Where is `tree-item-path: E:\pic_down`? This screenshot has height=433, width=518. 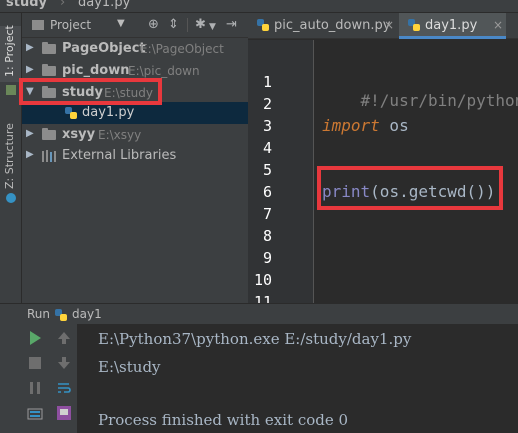 tree-item-path: E:\pic_down is located at coordinates (164, 71).